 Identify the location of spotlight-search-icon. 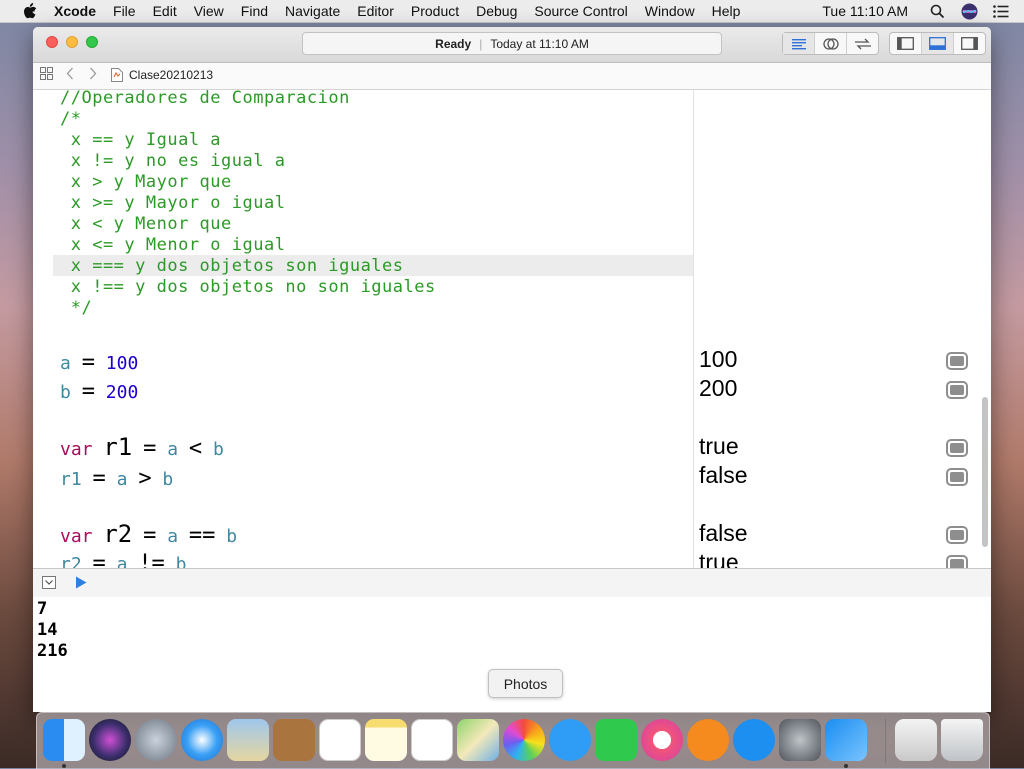
(937, 11).